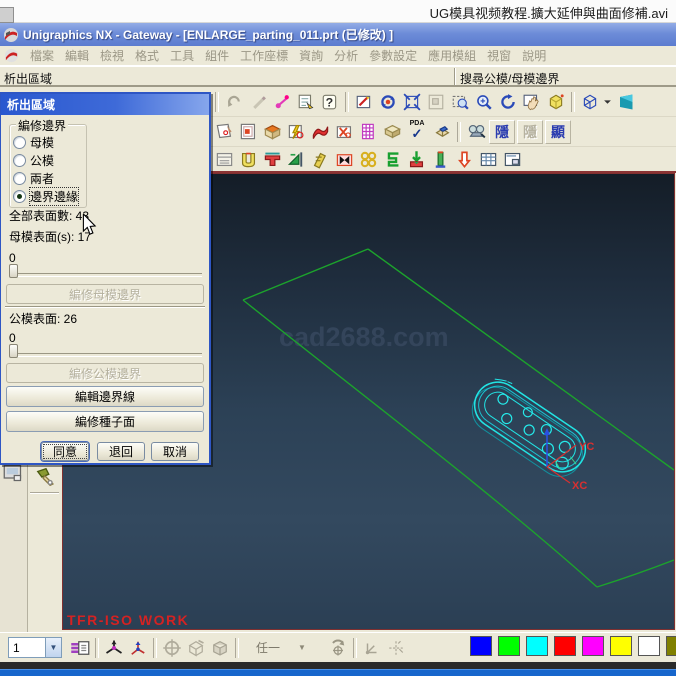 The height and width of the screenshot is (676, 676). What do you see at coordinates (196, 648) in the screenshot?
I see `snap-box-icon` at bounding box center [196, 648].